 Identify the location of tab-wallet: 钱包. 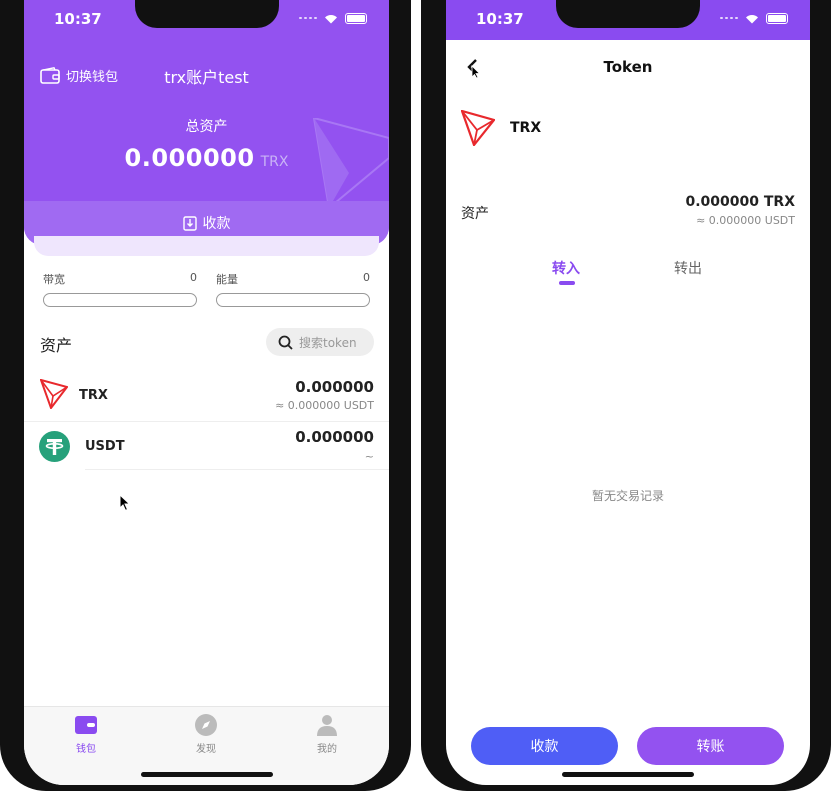
(86, 734).